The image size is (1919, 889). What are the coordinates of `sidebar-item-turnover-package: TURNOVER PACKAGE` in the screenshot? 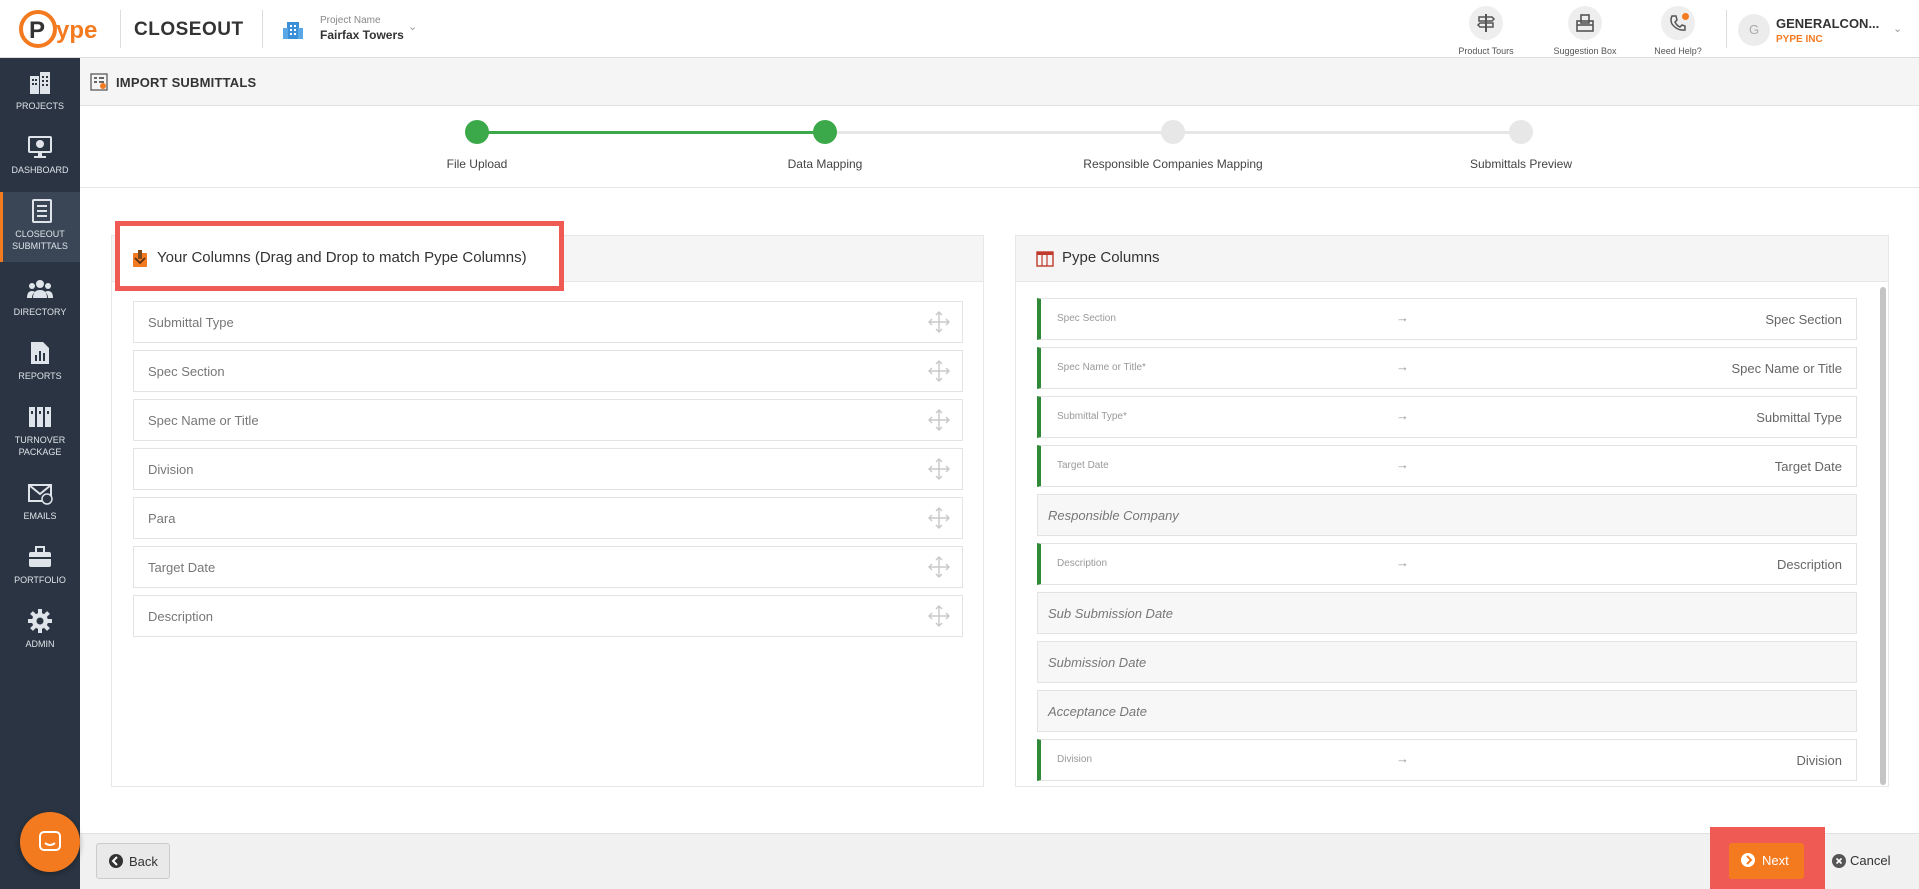 It's located at (40, 431).